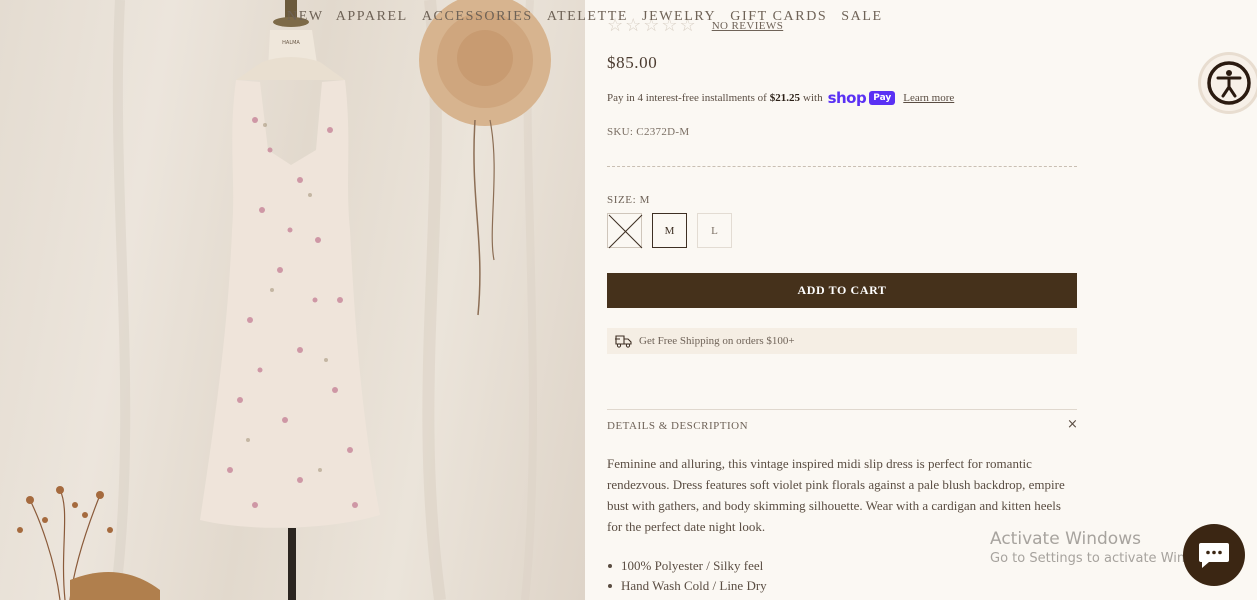 The image size is (1257, 600). Describe the element at coordinates (687, 566) in the screenshot. I see `list-item: 100% Polyester / Silky feel` at that location.